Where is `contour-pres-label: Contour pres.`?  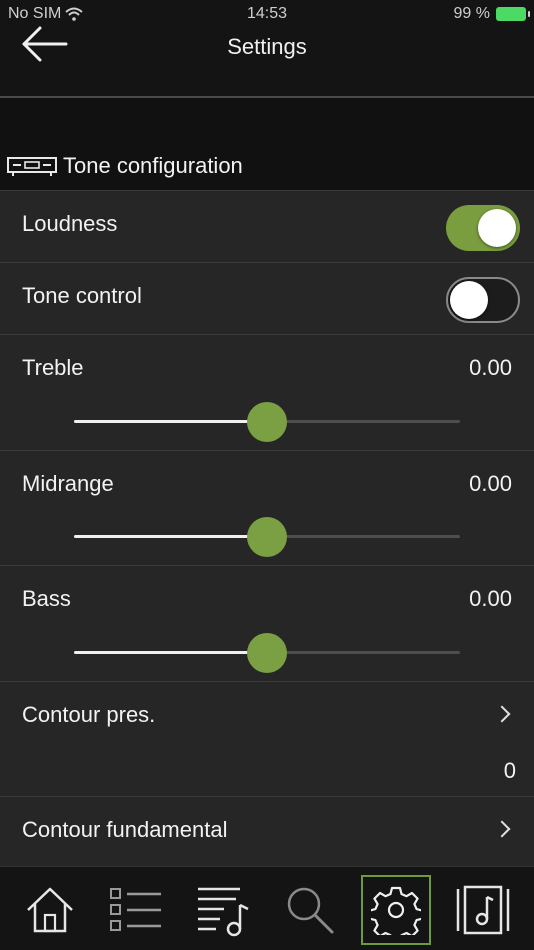
contour-pres-label: Contour pres. is located at coordinates (89, 714).